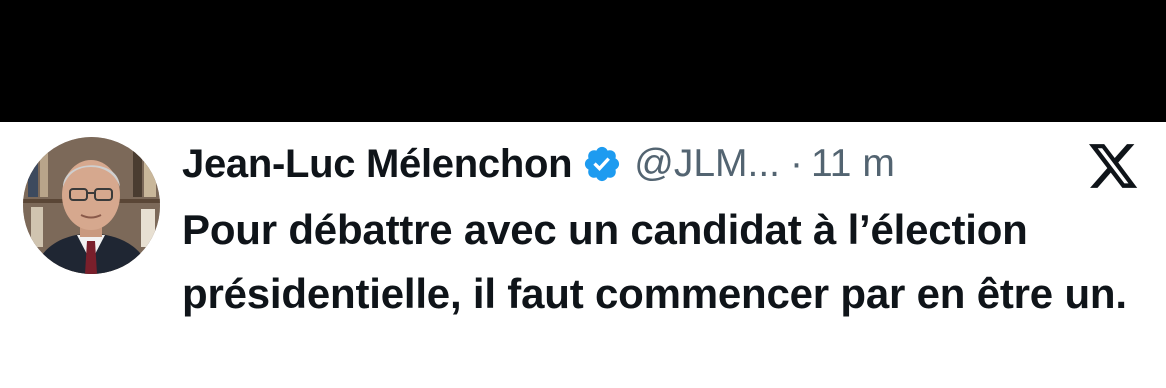  What do you see at coordinates (853, 164) in the screenshot?
I see `timestamp: 11 m` at bounding box center [853, 164].